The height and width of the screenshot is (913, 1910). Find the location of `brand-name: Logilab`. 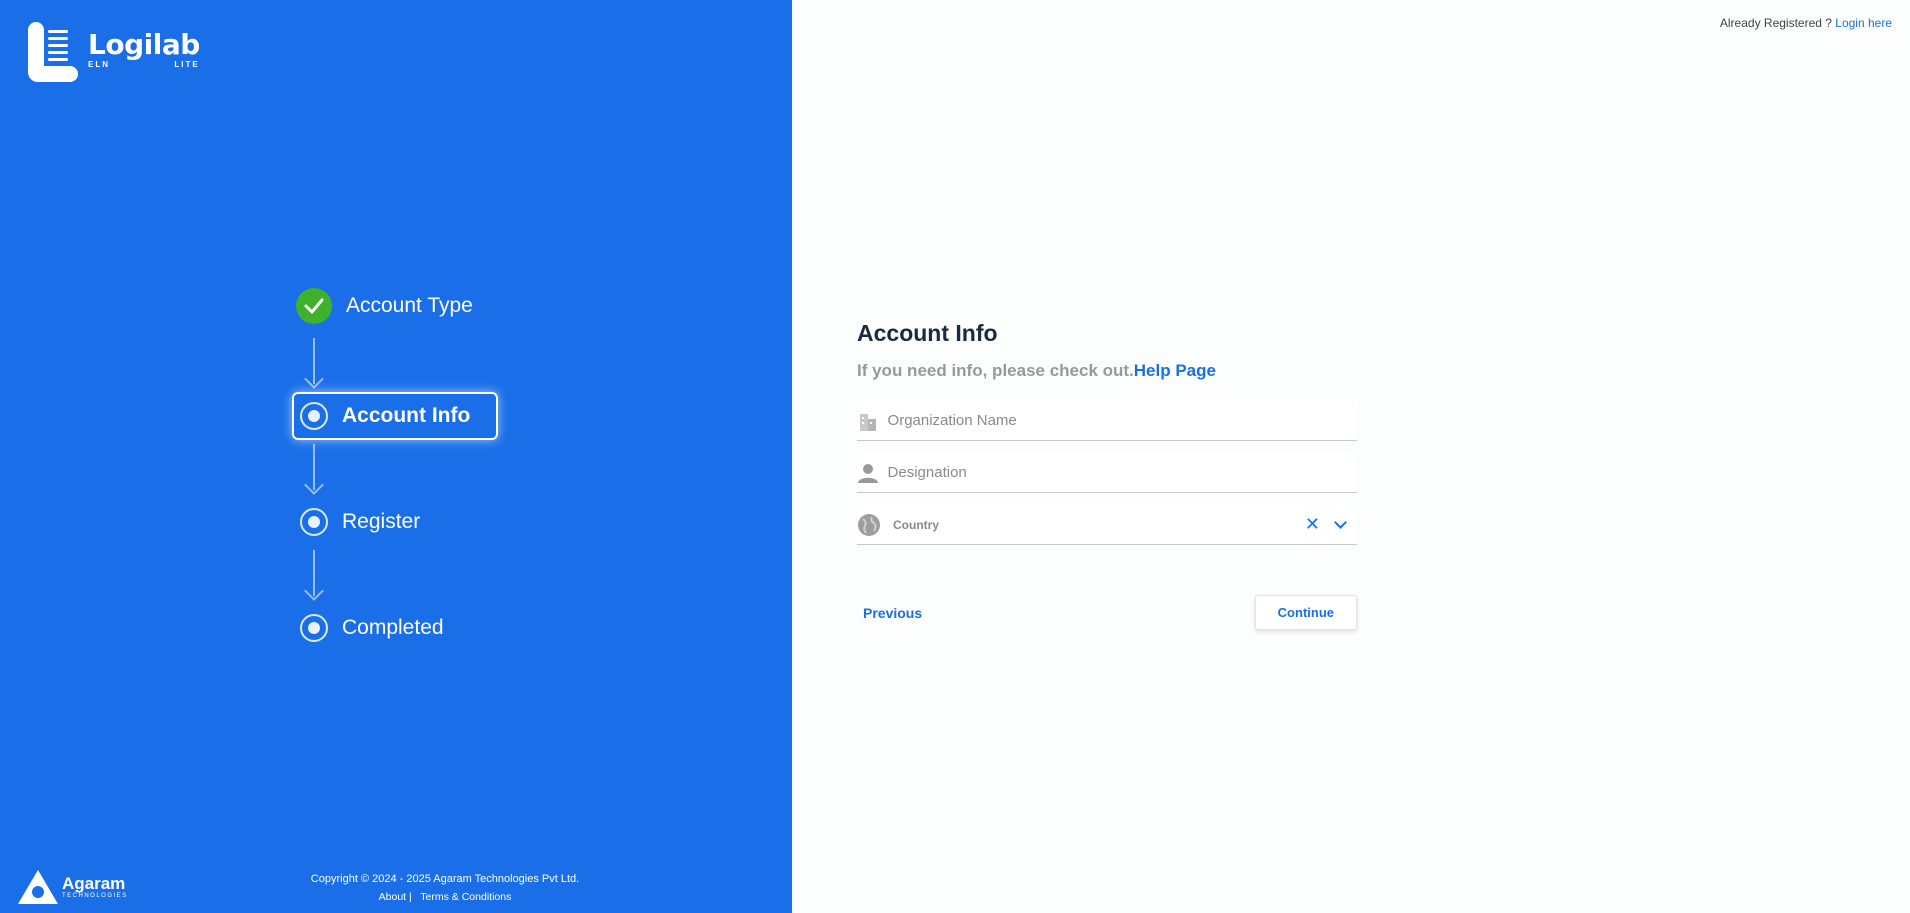

brand-name: Logilab is located at coordinates (144, 44).